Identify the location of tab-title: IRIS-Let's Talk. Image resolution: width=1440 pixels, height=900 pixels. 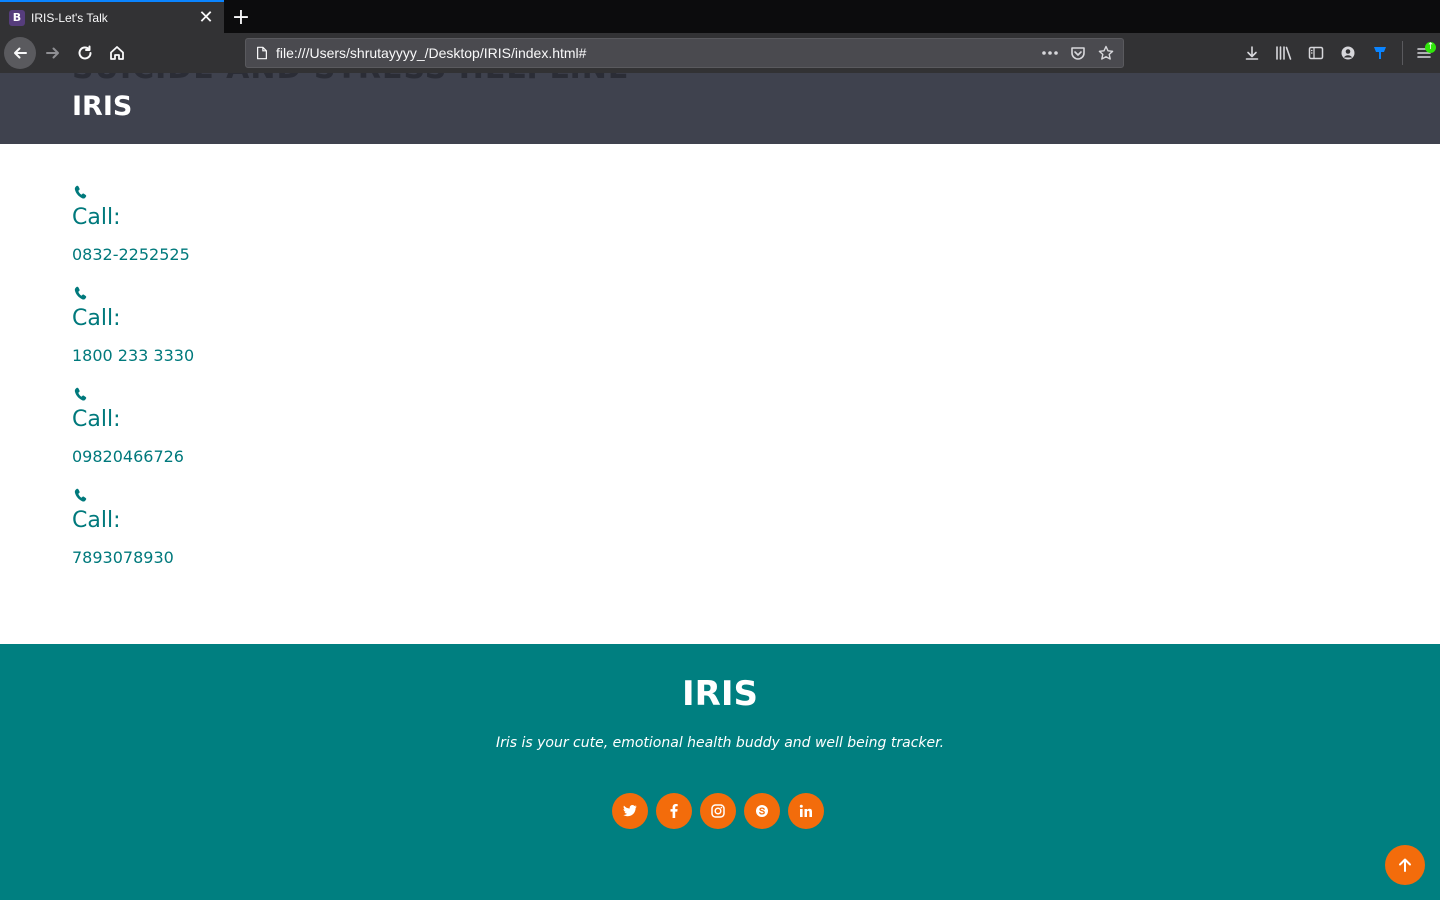
(69, 17).